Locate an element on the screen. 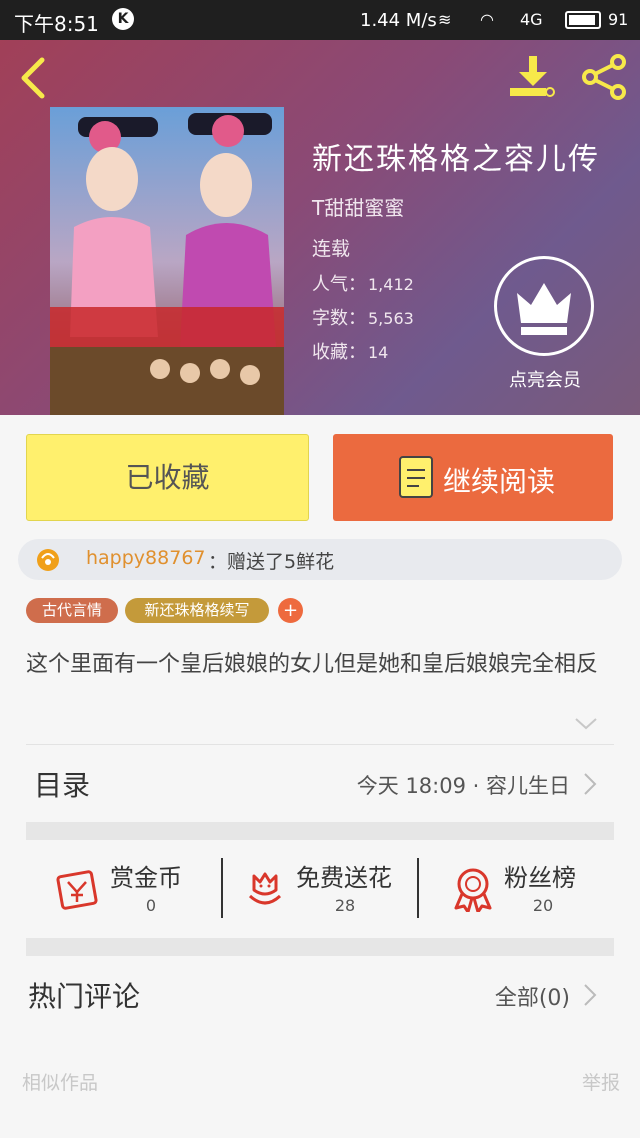 The height and width of the screenshot is (1138, 640). back-arrow-icon is located at coordinates (33, 78).